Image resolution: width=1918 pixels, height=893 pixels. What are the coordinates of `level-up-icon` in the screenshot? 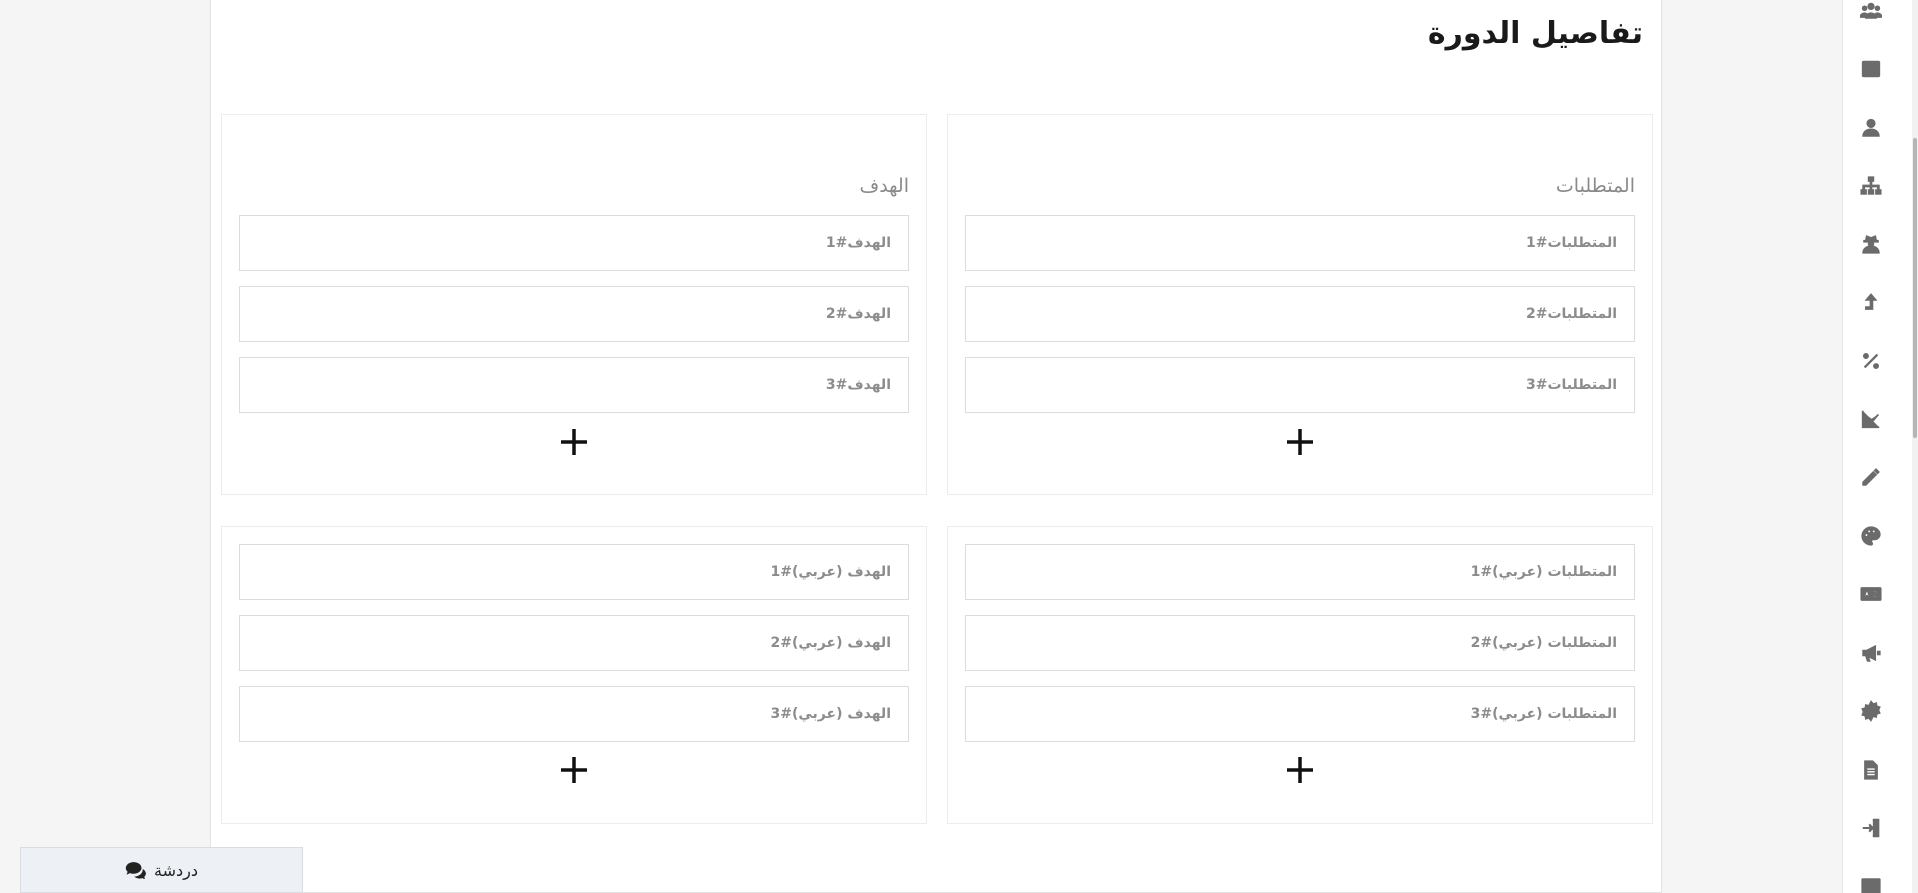 It's located at (1871, 303).